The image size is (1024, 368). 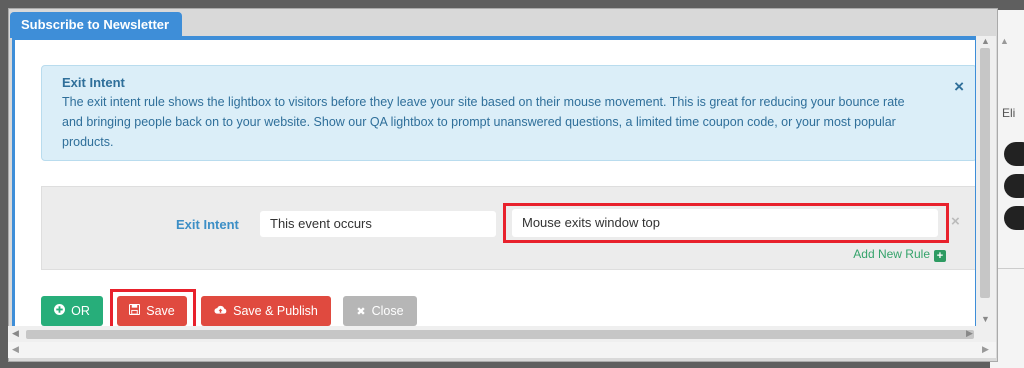 I want to click on vertical-scroll-thumb, so click(x=985, y=173).